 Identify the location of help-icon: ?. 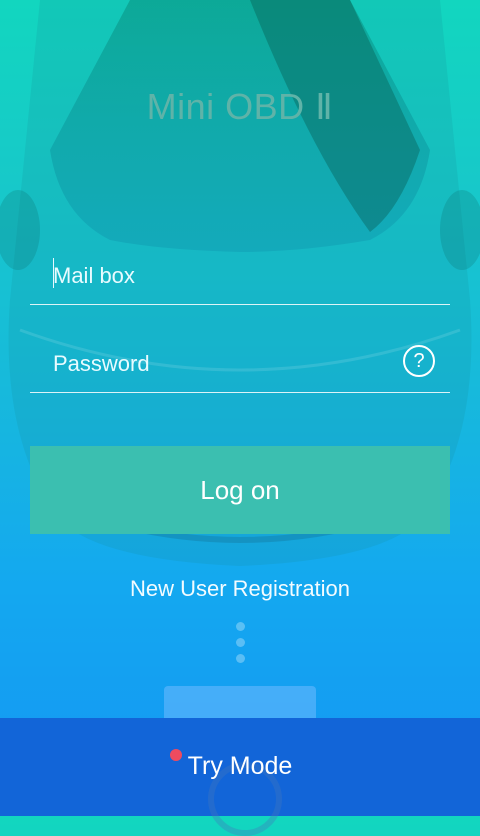
(419, 361).